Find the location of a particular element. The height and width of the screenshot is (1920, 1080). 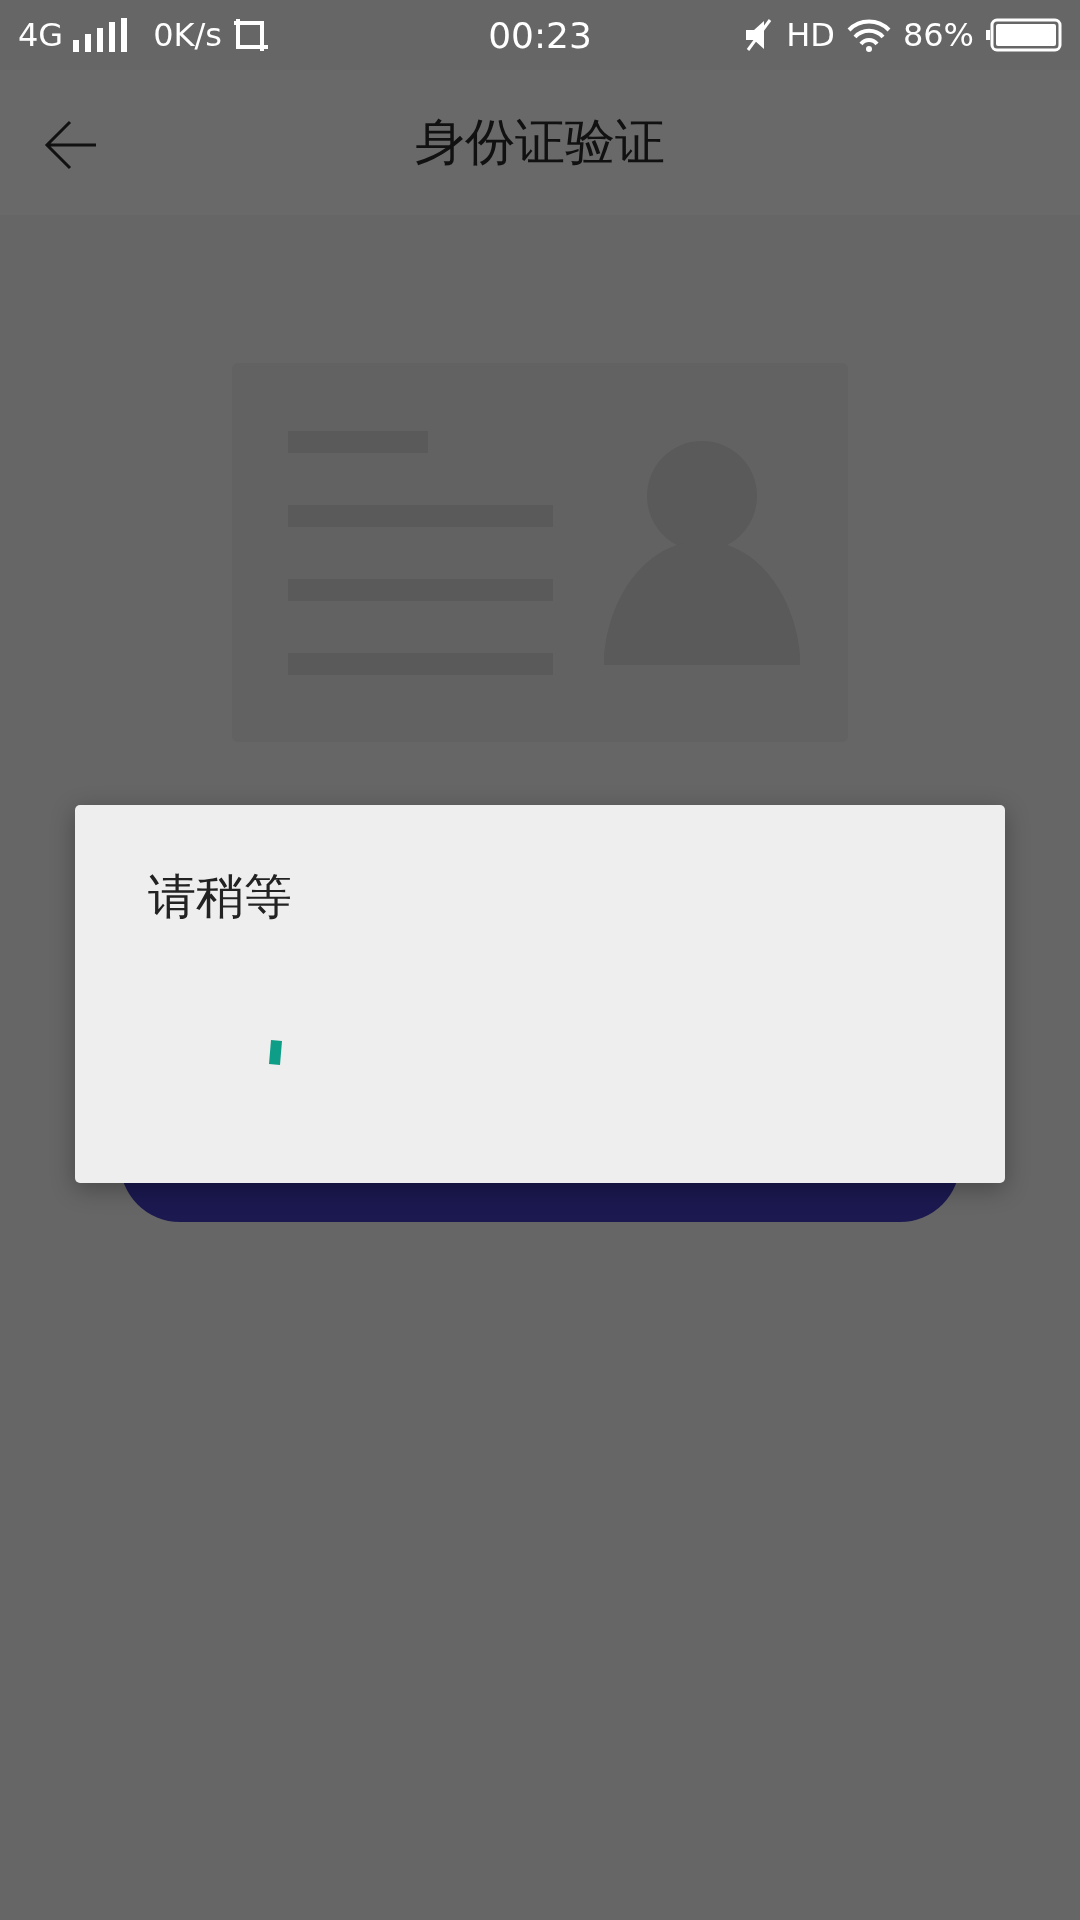

signal-icon is located at coordinates (101, 35).